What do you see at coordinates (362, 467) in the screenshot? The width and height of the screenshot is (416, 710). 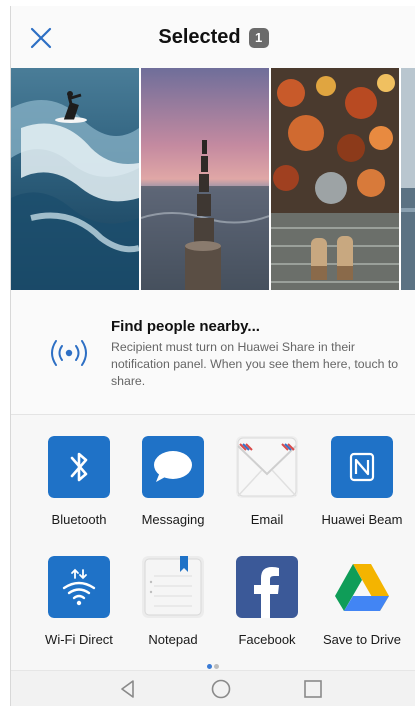 I see `nfc-icon` at bounding box center [362, 467].